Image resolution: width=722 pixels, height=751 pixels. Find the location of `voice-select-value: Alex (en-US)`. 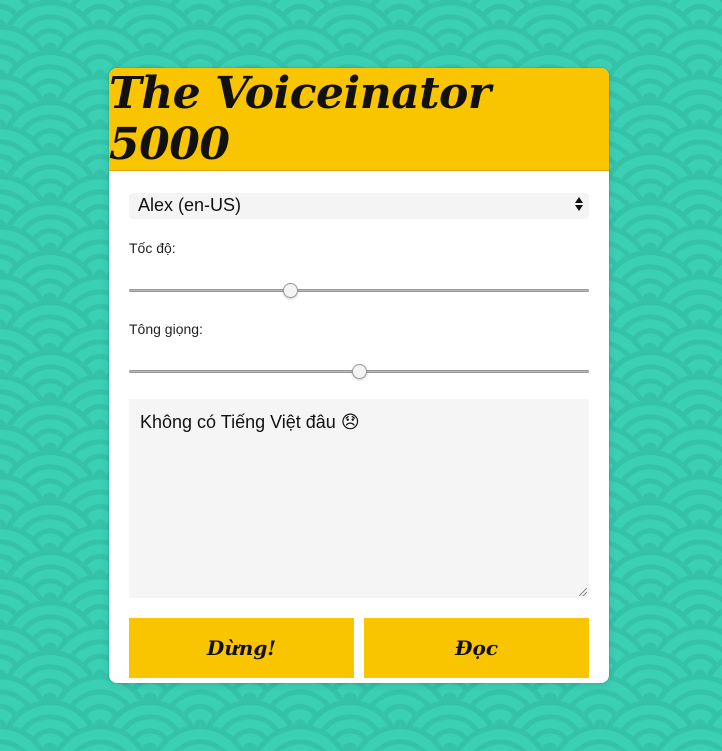

voice-select-value: Alex (en-US) is located at coordinates (190, 205).